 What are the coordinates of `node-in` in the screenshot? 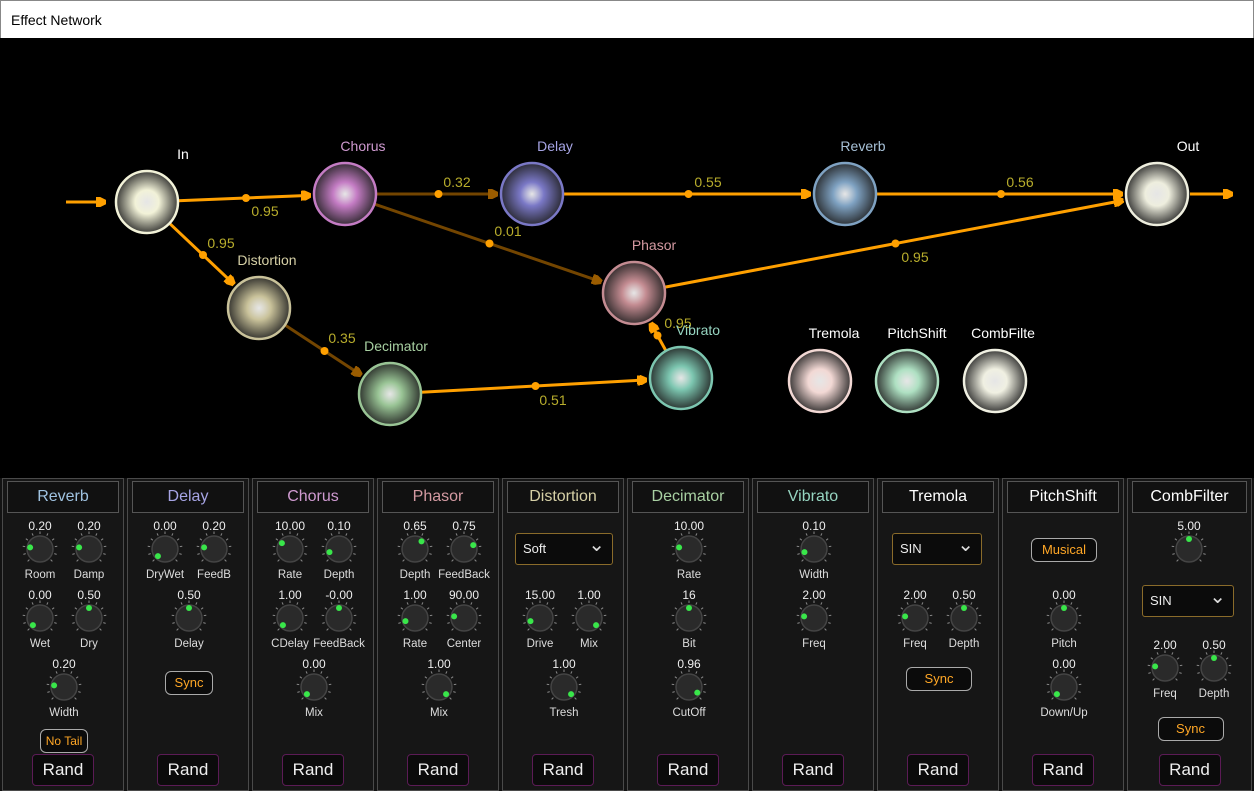 It's located at (147, 202).